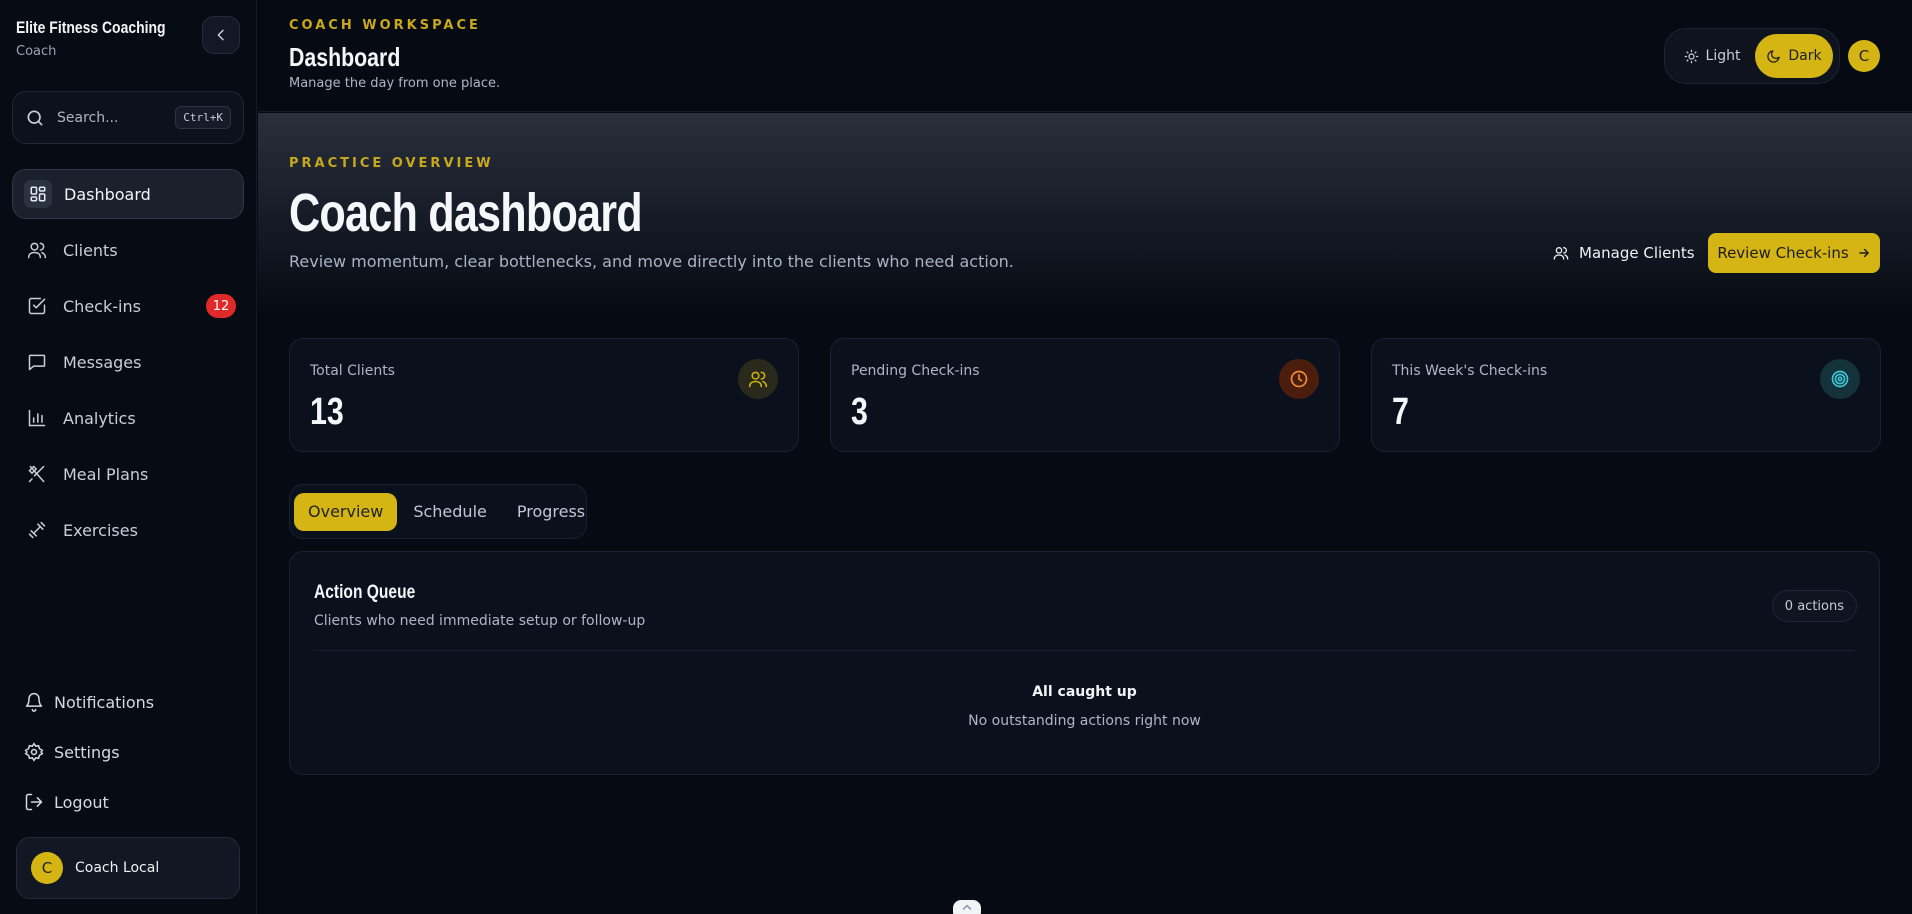 The width and height of the screenshot is (1912, 914). What do you see at coordinates (221, 306) in the screenshot?
I see `check-ins-badge: 12` at bounding box center [221, 306].